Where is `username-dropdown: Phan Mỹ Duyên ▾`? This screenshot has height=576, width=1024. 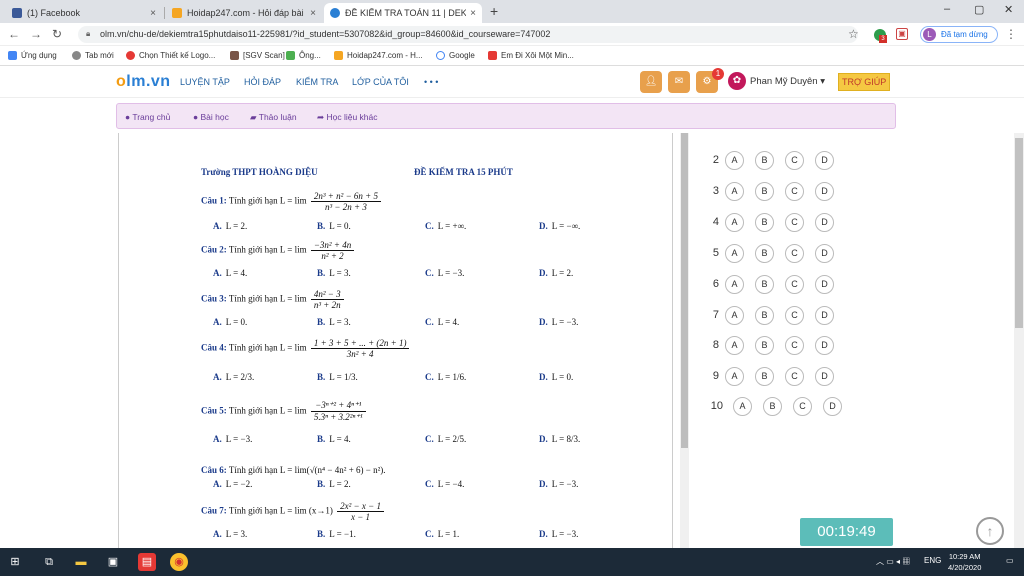
username-dropdown: Phan Mỹ Duyên ▾ is located at coordinates (787, 81).